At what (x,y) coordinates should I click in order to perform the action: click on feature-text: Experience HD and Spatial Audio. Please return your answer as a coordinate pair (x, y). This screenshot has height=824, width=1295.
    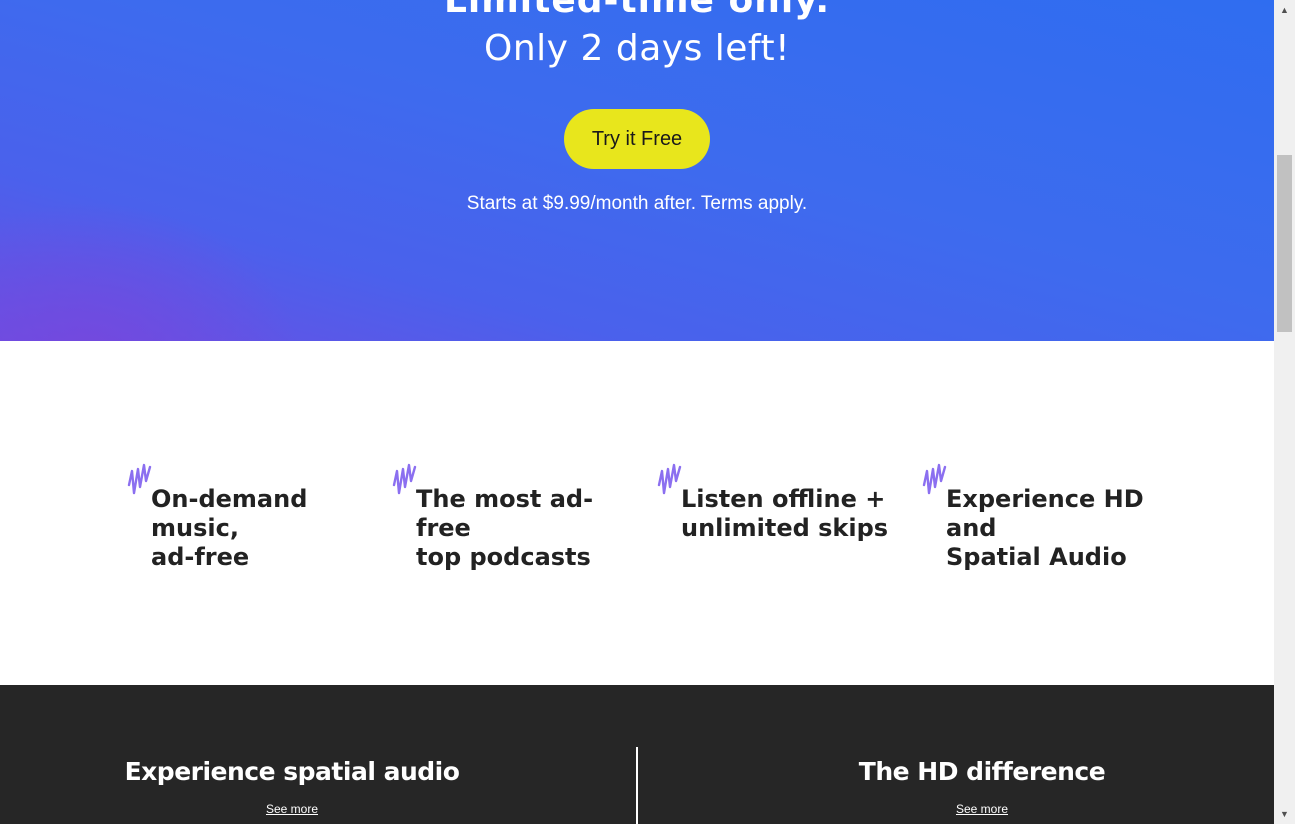
    Looking at the image, I should click on (1045, 528).